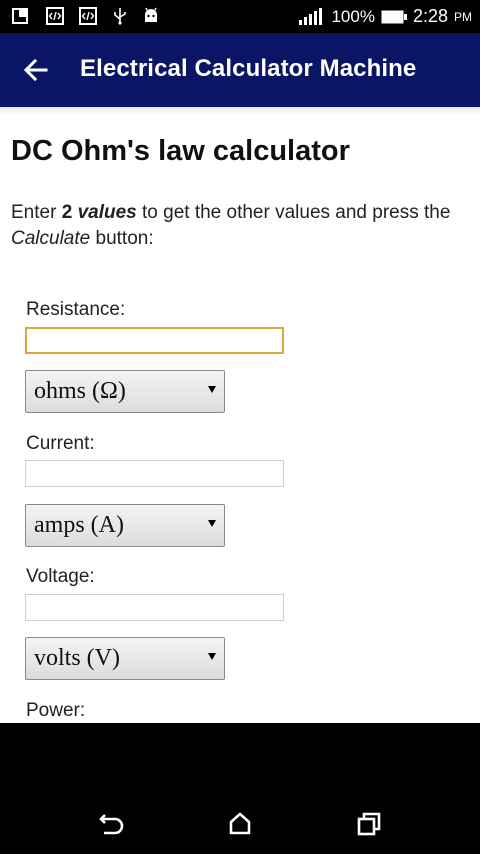 Image resolution: width=480 pixels, height=854 pixels. Describe the element at coordinates (51, 238) in the screenshot. I see `instructions-calculate: Calculate` at that location.